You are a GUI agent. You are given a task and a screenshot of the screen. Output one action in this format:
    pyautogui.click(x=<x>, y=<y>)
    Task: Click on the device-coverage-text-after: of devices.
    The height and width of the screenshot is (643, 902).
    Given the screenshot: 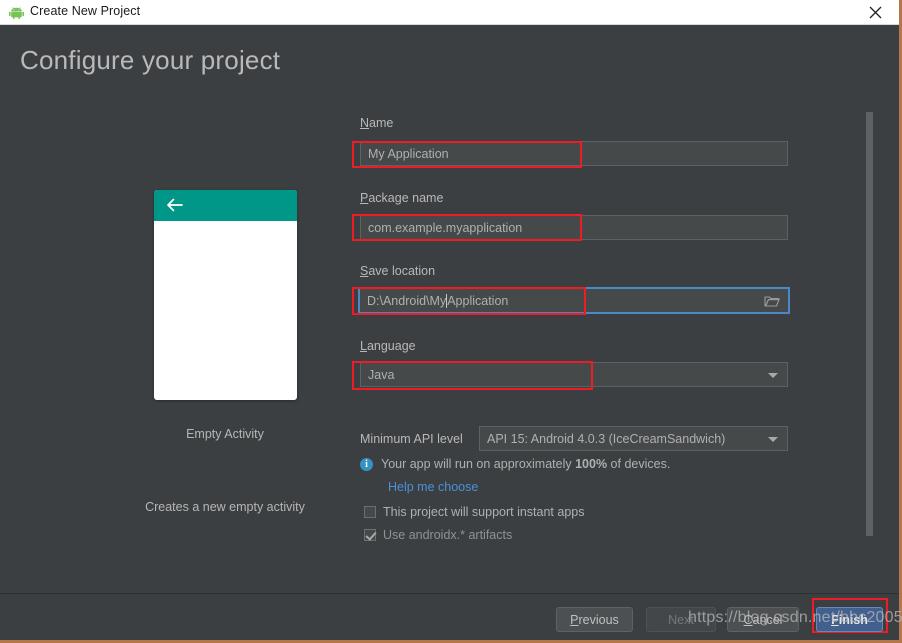 What is the action you would take?
    pyautogui.click(x=639, y=464)
    